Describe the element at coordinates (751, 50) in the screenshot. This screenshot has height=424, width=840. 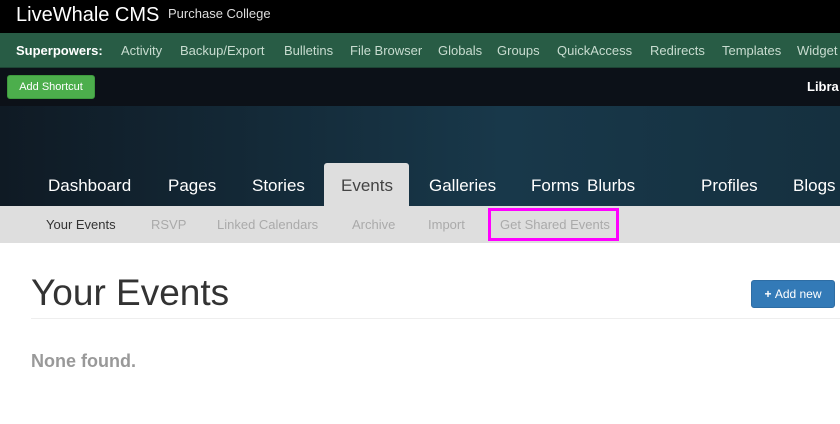
I see `superpower-templates: Templates` at that location.